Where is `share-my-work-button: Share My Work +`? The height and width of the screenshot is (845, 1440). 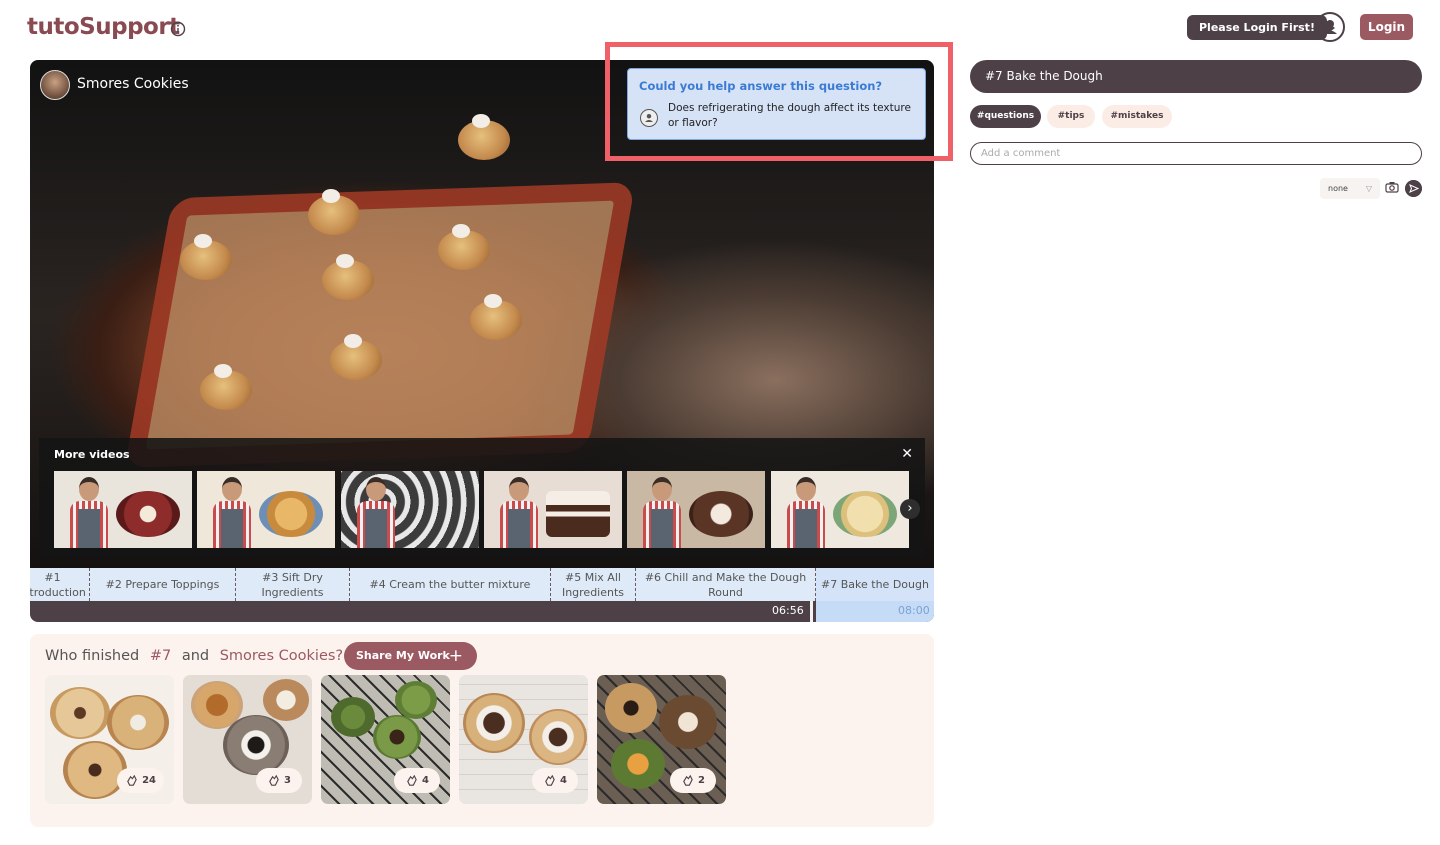
share-my-work-button: Share My Work + is located at coordinates (410, 656).